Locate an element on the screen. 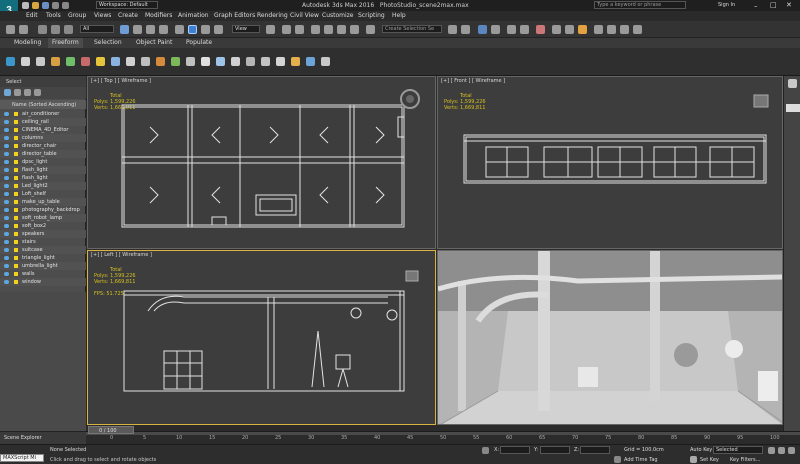 This screenshot has width=800, height=464. list-item: soft_robot_lamp is located at coordinates (43, 218).